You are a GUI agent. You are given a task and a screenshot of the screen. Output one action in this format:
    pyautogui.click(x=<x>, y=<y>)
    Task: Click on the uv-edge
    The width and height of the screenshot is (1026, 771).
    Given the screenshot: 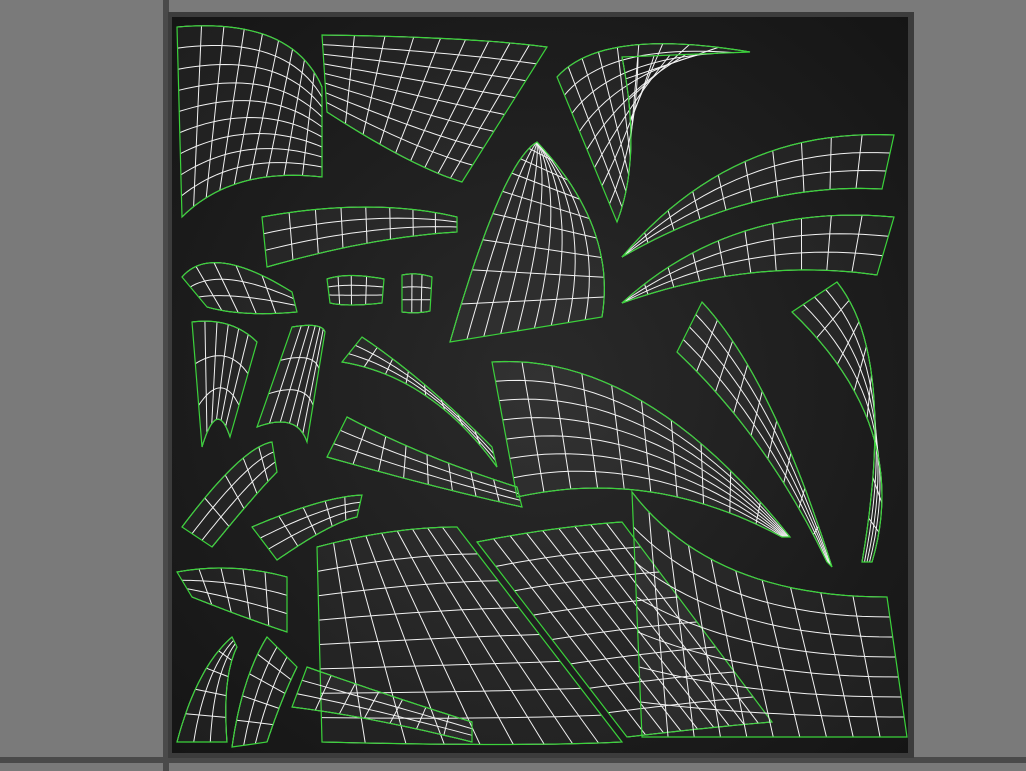 What is the action you would take?
    pyautogui.click(x=390, y=223)
    